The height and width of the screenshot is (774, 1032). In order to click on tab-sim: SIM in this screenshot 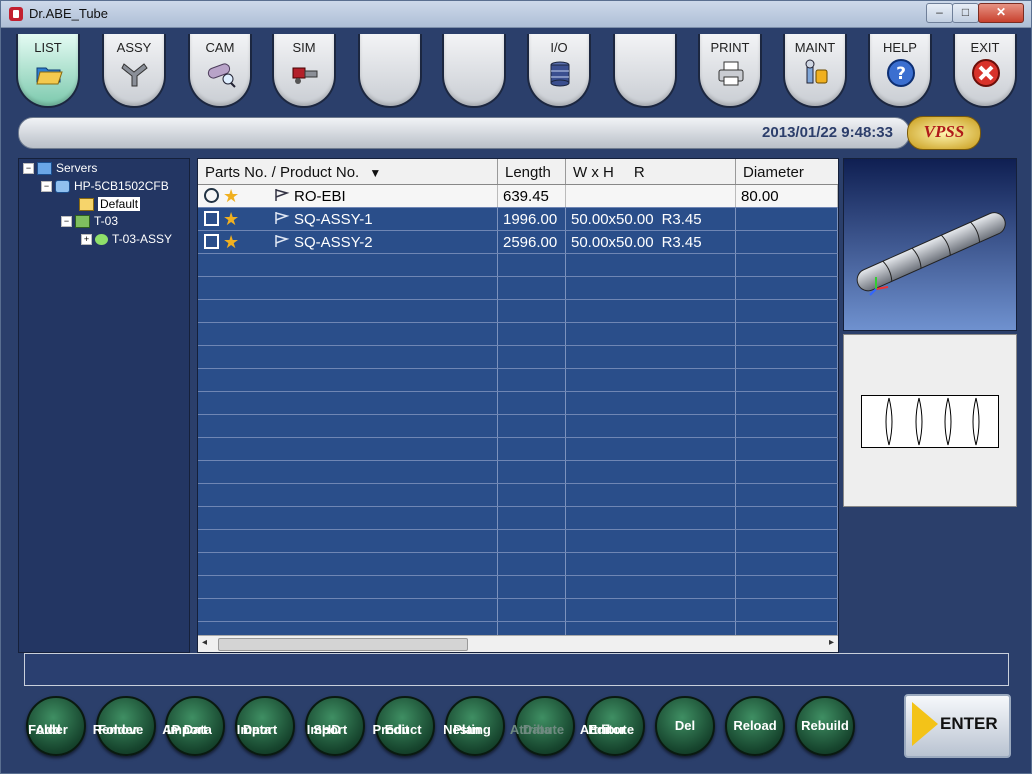, I will do `click(304, 71)`.